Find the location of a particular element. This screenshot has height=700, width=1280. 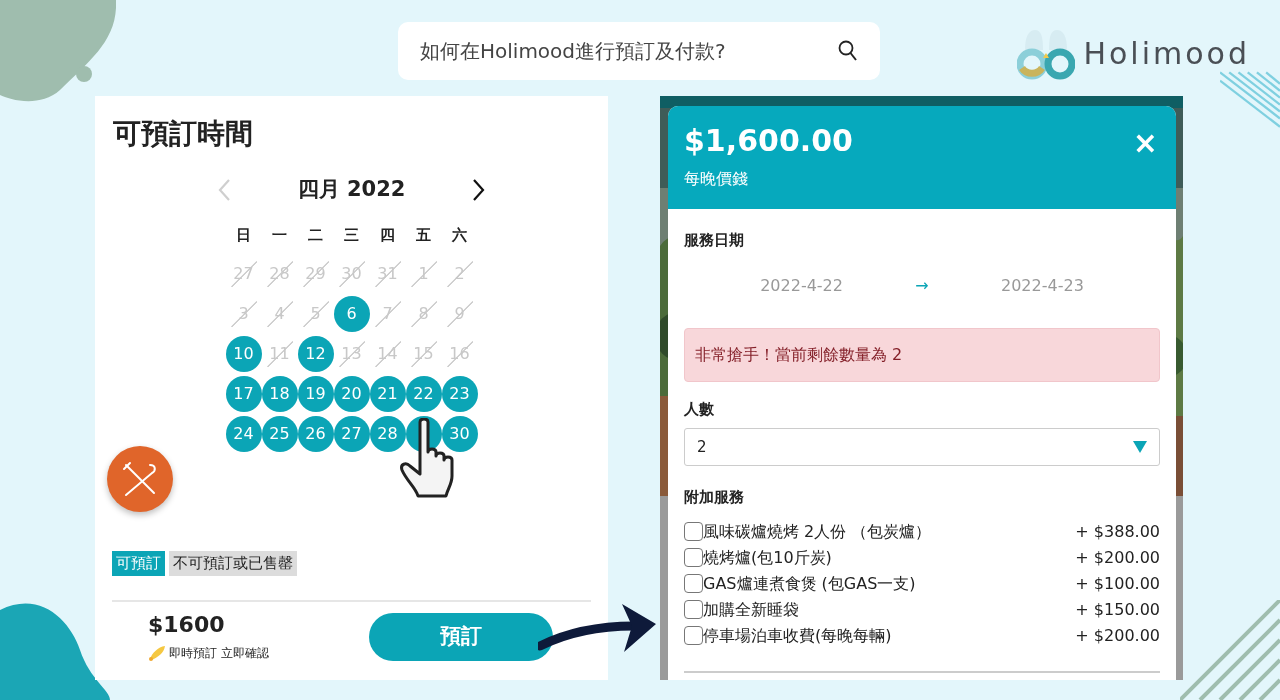

search-query: 如何在Holimood進行預訂及付款? is located at coordinates (573, 51).